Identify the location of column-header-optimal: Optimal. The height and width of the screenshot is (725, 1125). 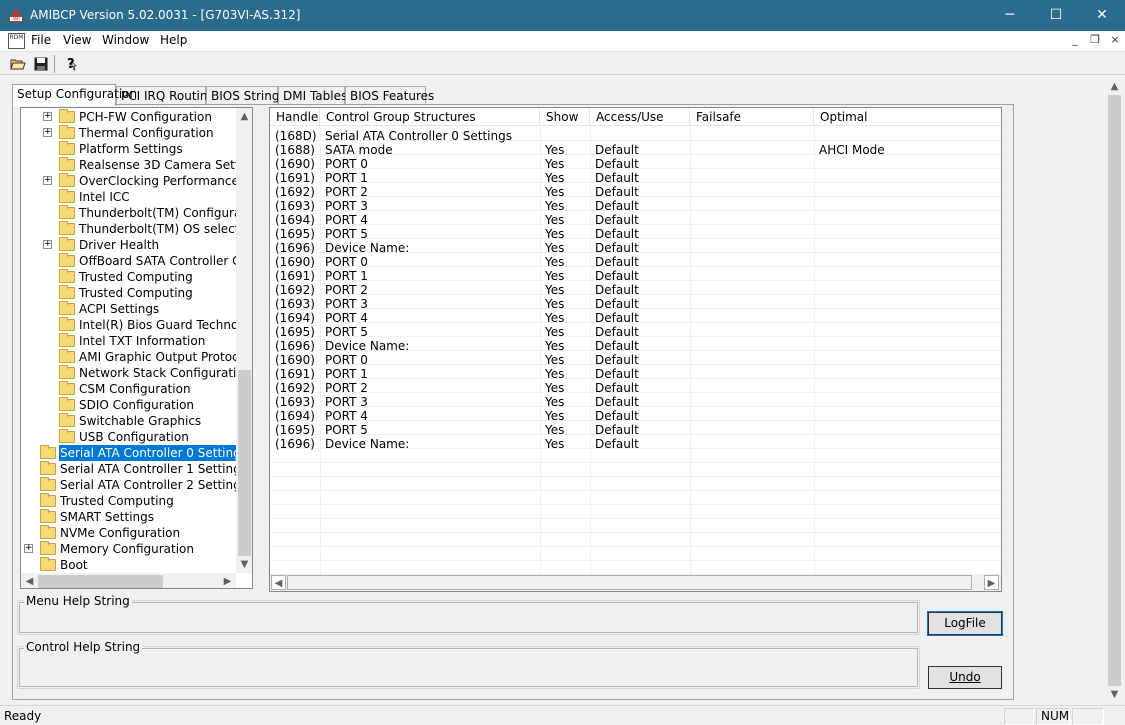
(907, 117).